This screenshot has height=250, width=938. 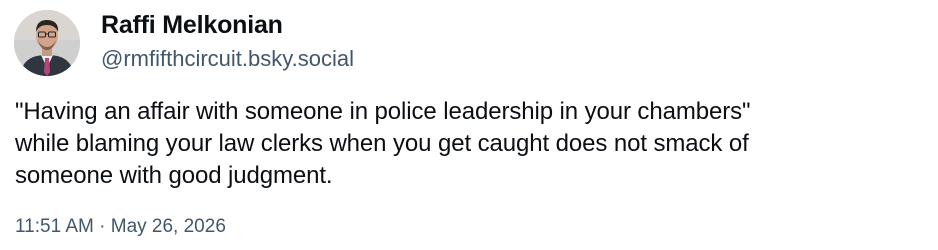 I want to click on author-handle: @rmfifthcircuit.bsky.social, so click(x=227, y=59).